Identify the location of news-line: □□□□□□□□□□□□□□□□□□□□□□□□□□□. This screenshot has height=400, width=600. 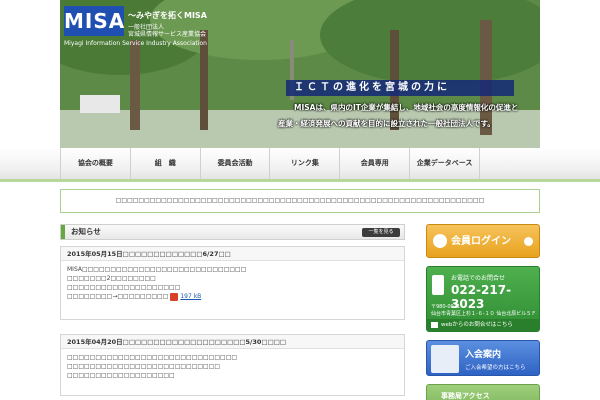
(144, 366).